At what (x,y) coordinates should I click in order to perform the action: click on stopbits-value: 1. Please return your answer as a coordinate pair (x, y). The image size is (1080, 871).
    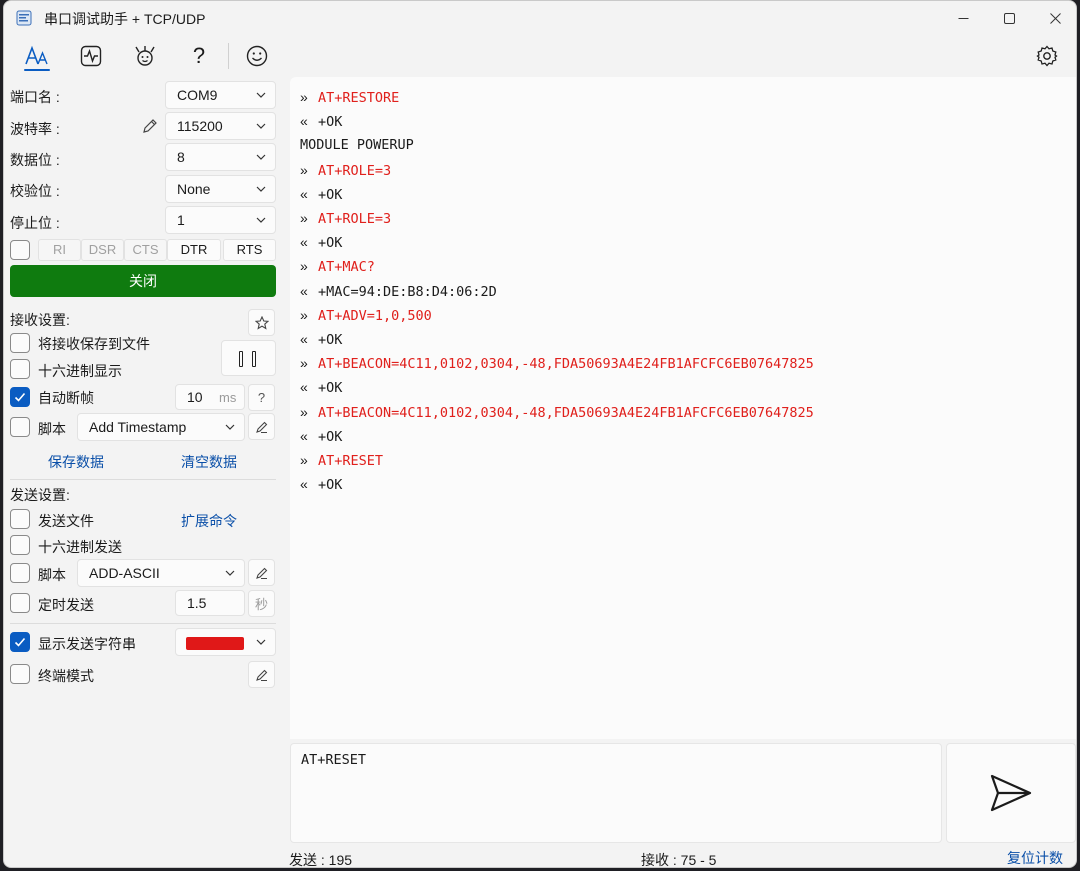
    Looking at the image, I should click on (181, 220).